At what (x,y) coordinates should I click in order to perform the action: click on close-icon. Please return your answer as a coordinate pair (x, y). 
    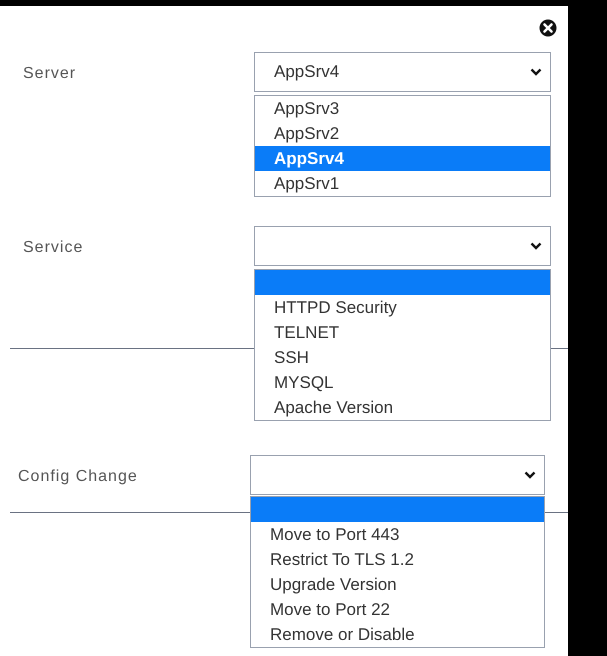
    Looking at the image, I should click on (548, 28).